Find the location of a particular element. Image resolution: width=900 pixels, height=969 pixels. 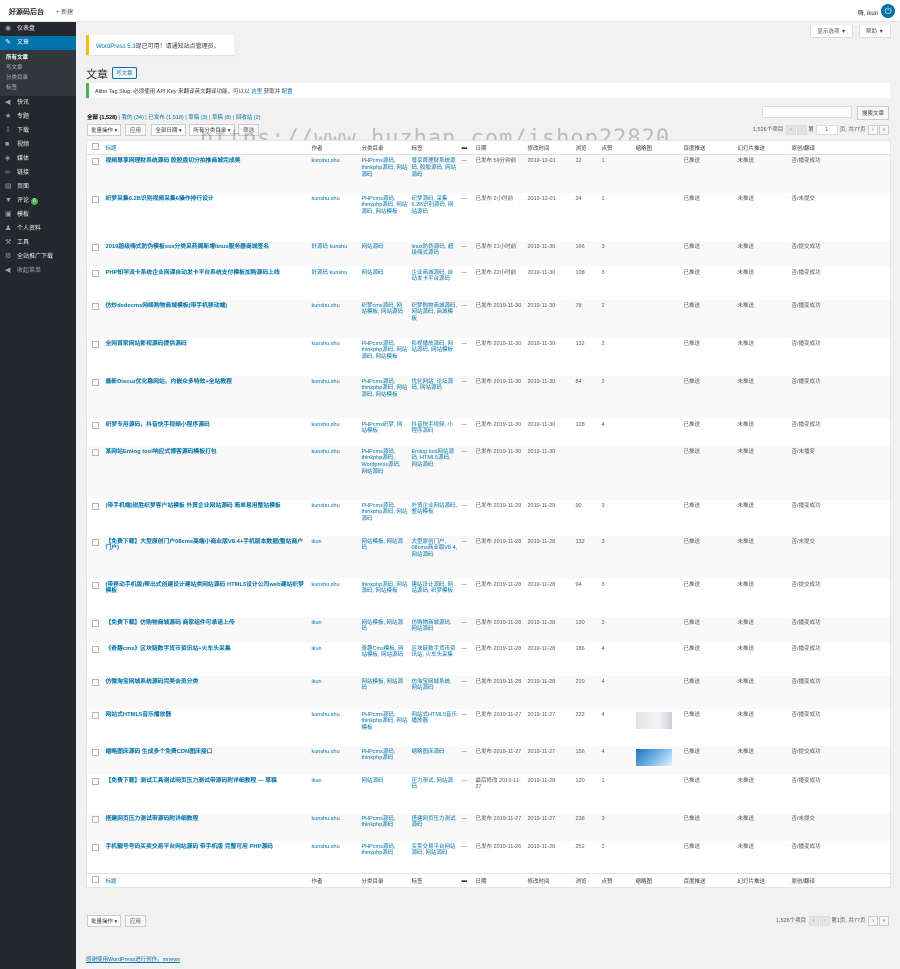

filter-pending: 草稿 (8) is located at coordinates (221, 118).